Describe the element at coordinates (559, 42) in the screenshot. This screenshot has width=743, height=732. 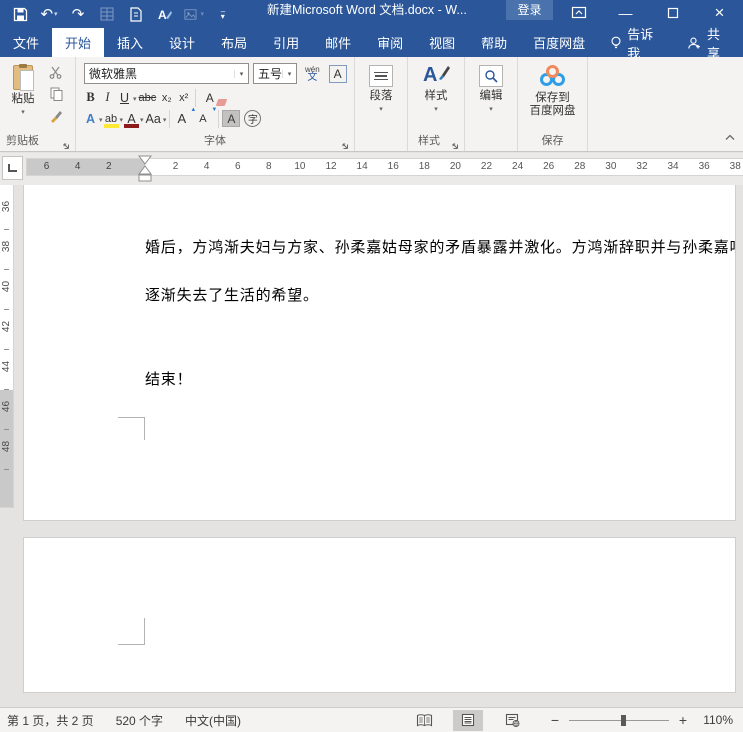
I see `ribbon-tab: 百度网盘` at that location.